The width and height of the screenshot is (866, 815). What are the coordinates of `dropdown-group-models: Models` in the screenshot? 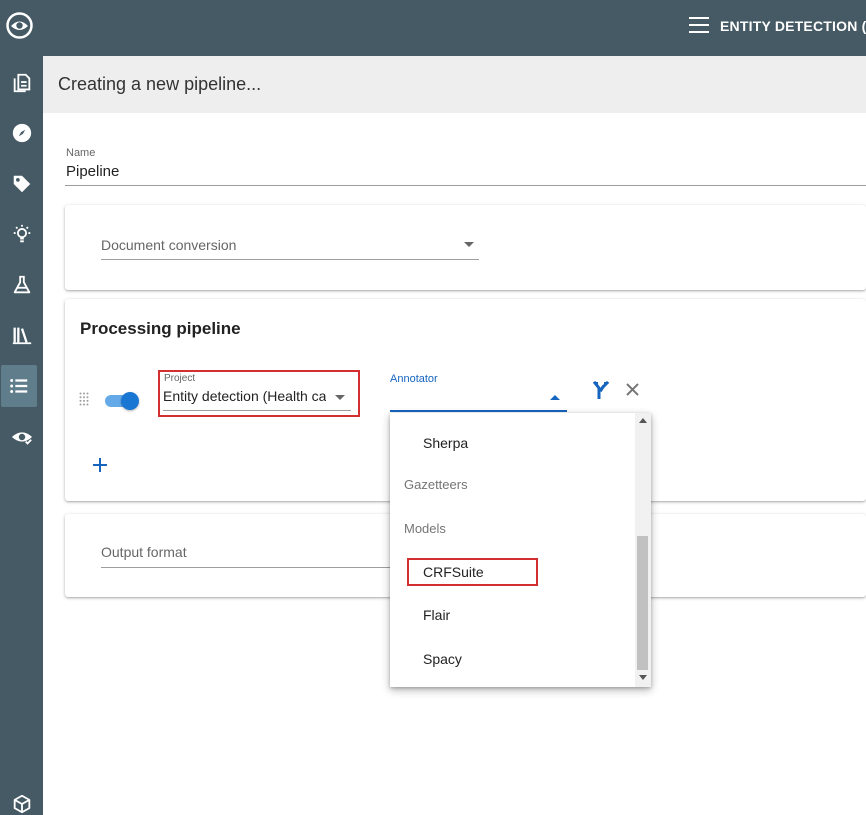 It's located at (425, 528).